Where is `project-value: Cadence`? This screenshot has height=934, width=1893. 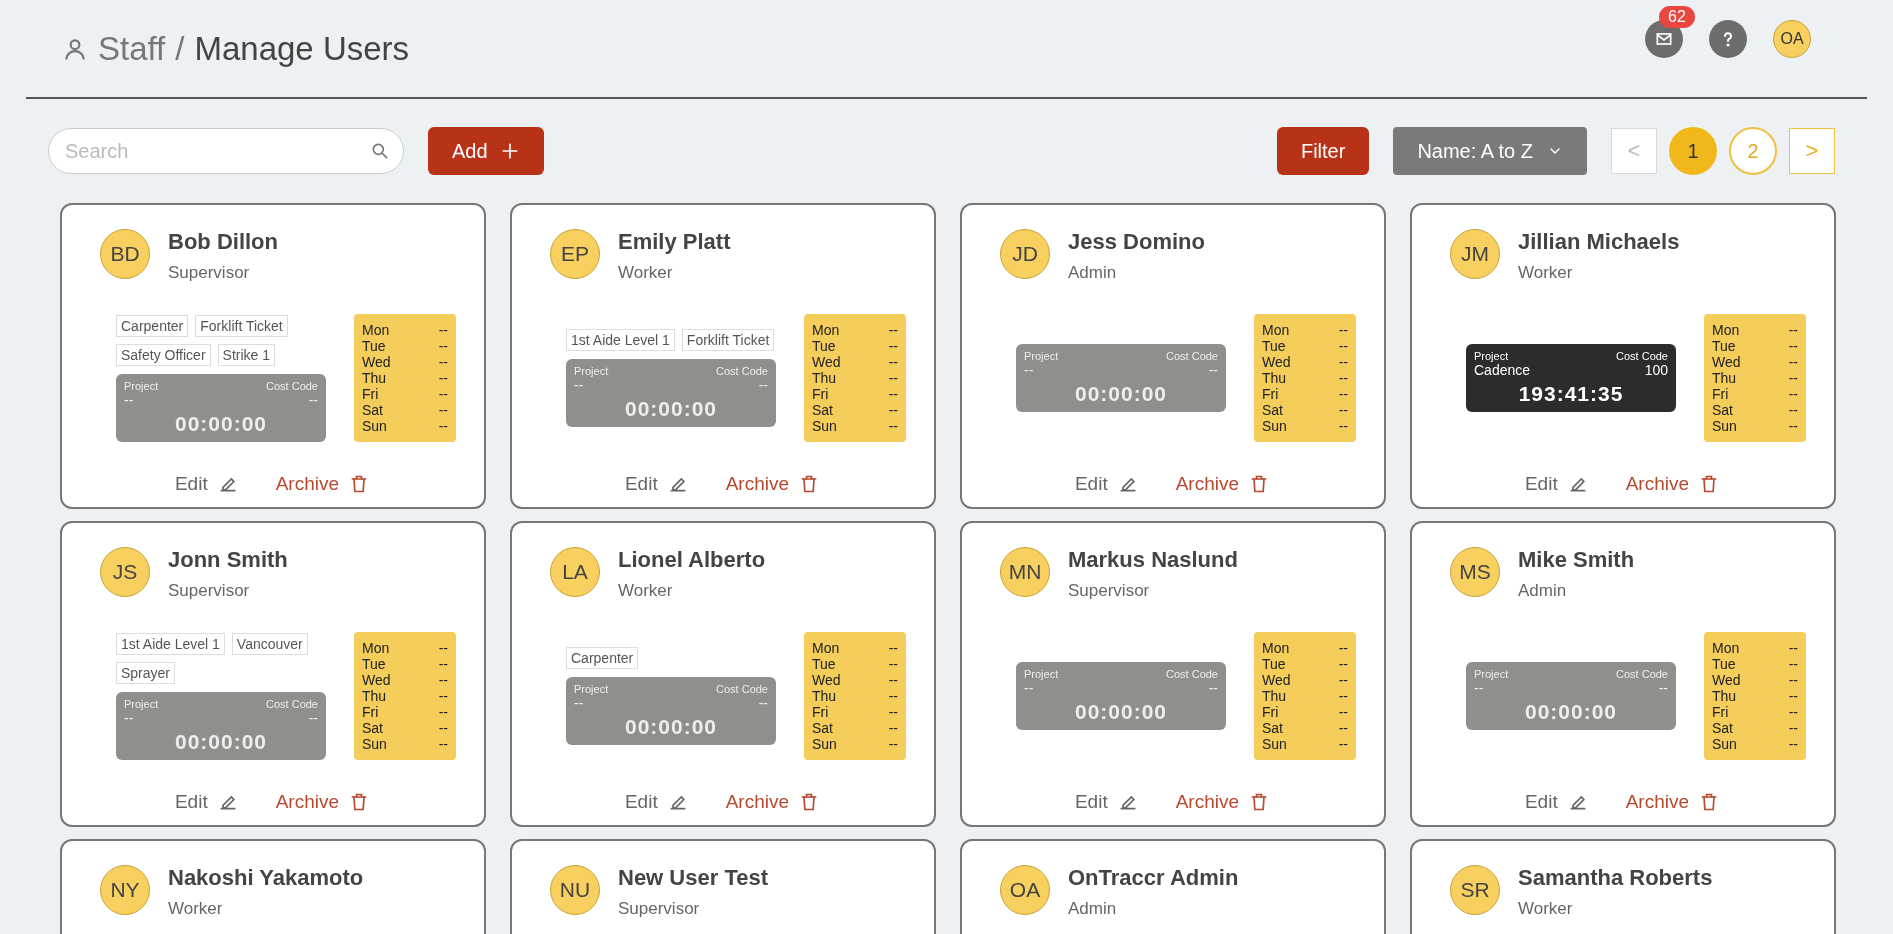
project-value: Cadence is located at coordinates (1502, 370).